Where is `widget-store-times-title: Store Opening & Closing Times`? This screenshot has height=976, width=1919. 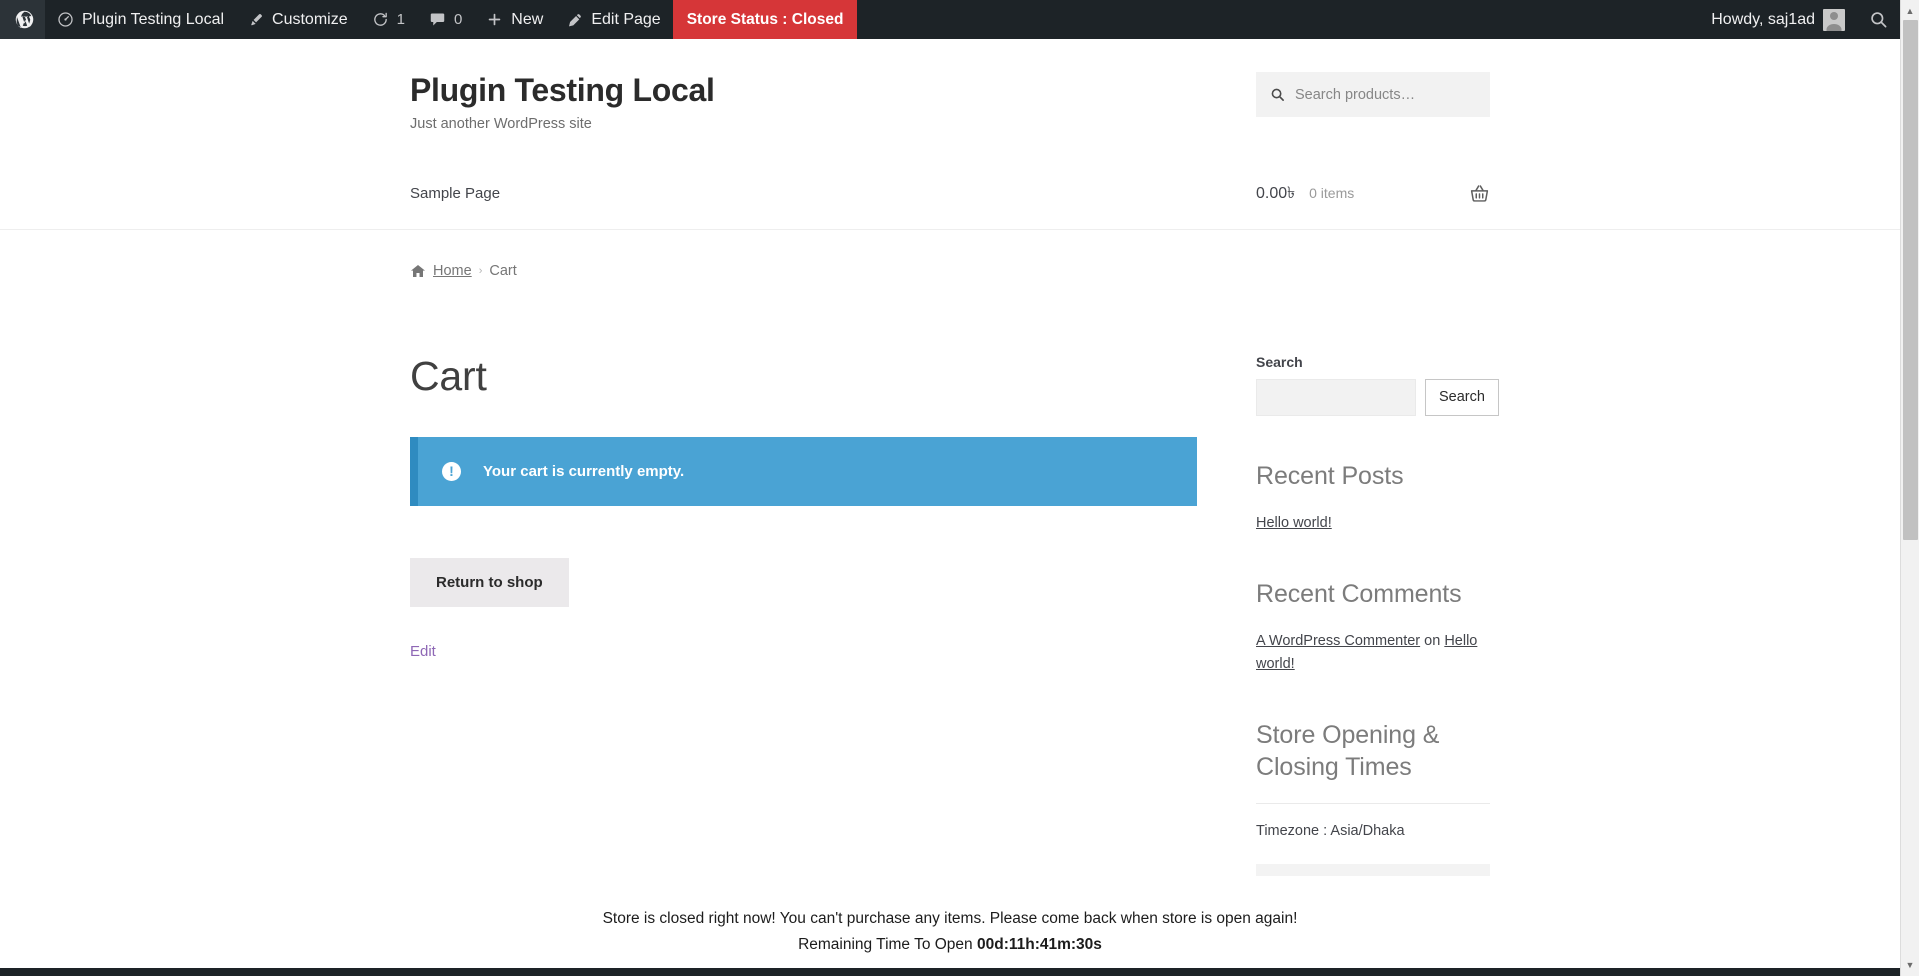
widget-store-times-title: Store Opening & Closing Times is located at coordinates (1348, 751).